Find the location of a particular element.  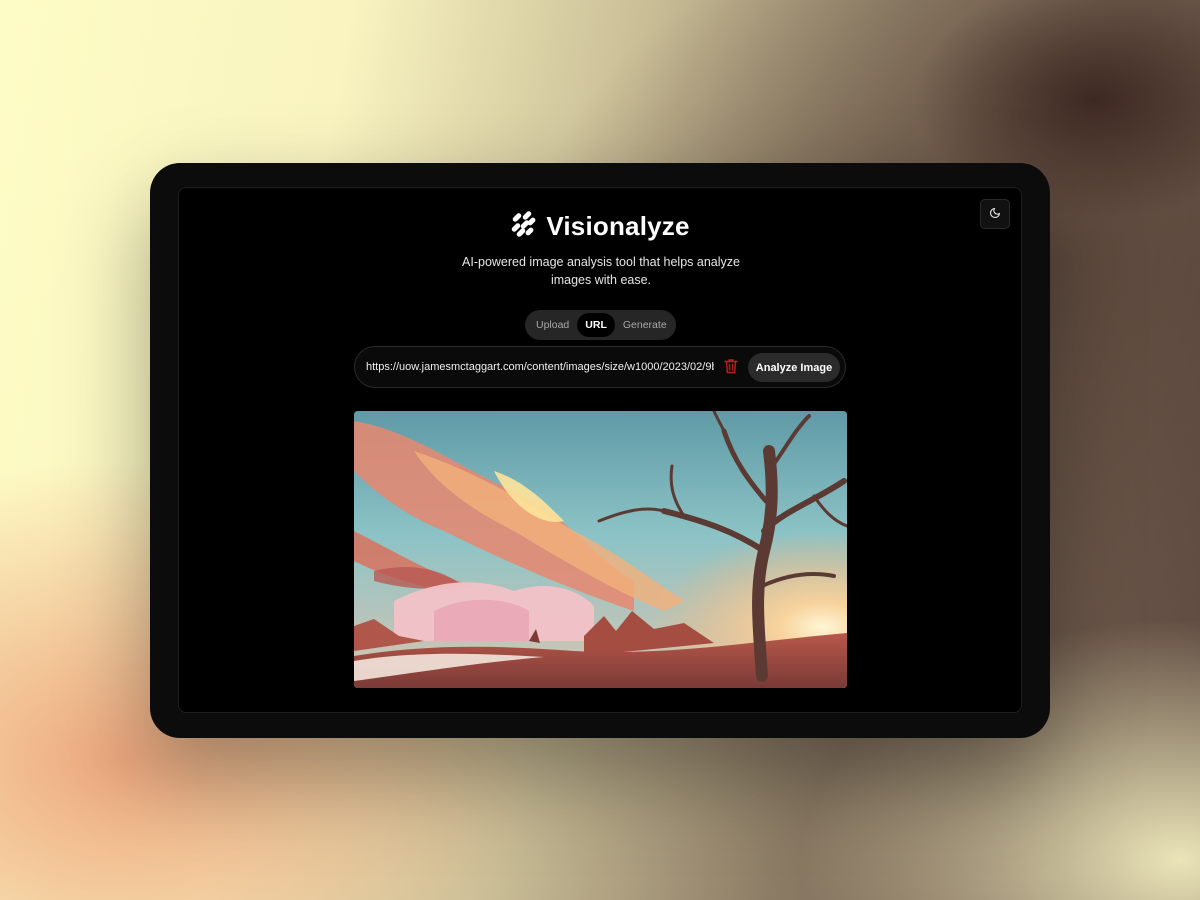

trash-icon is located at coordinates (731, 368).